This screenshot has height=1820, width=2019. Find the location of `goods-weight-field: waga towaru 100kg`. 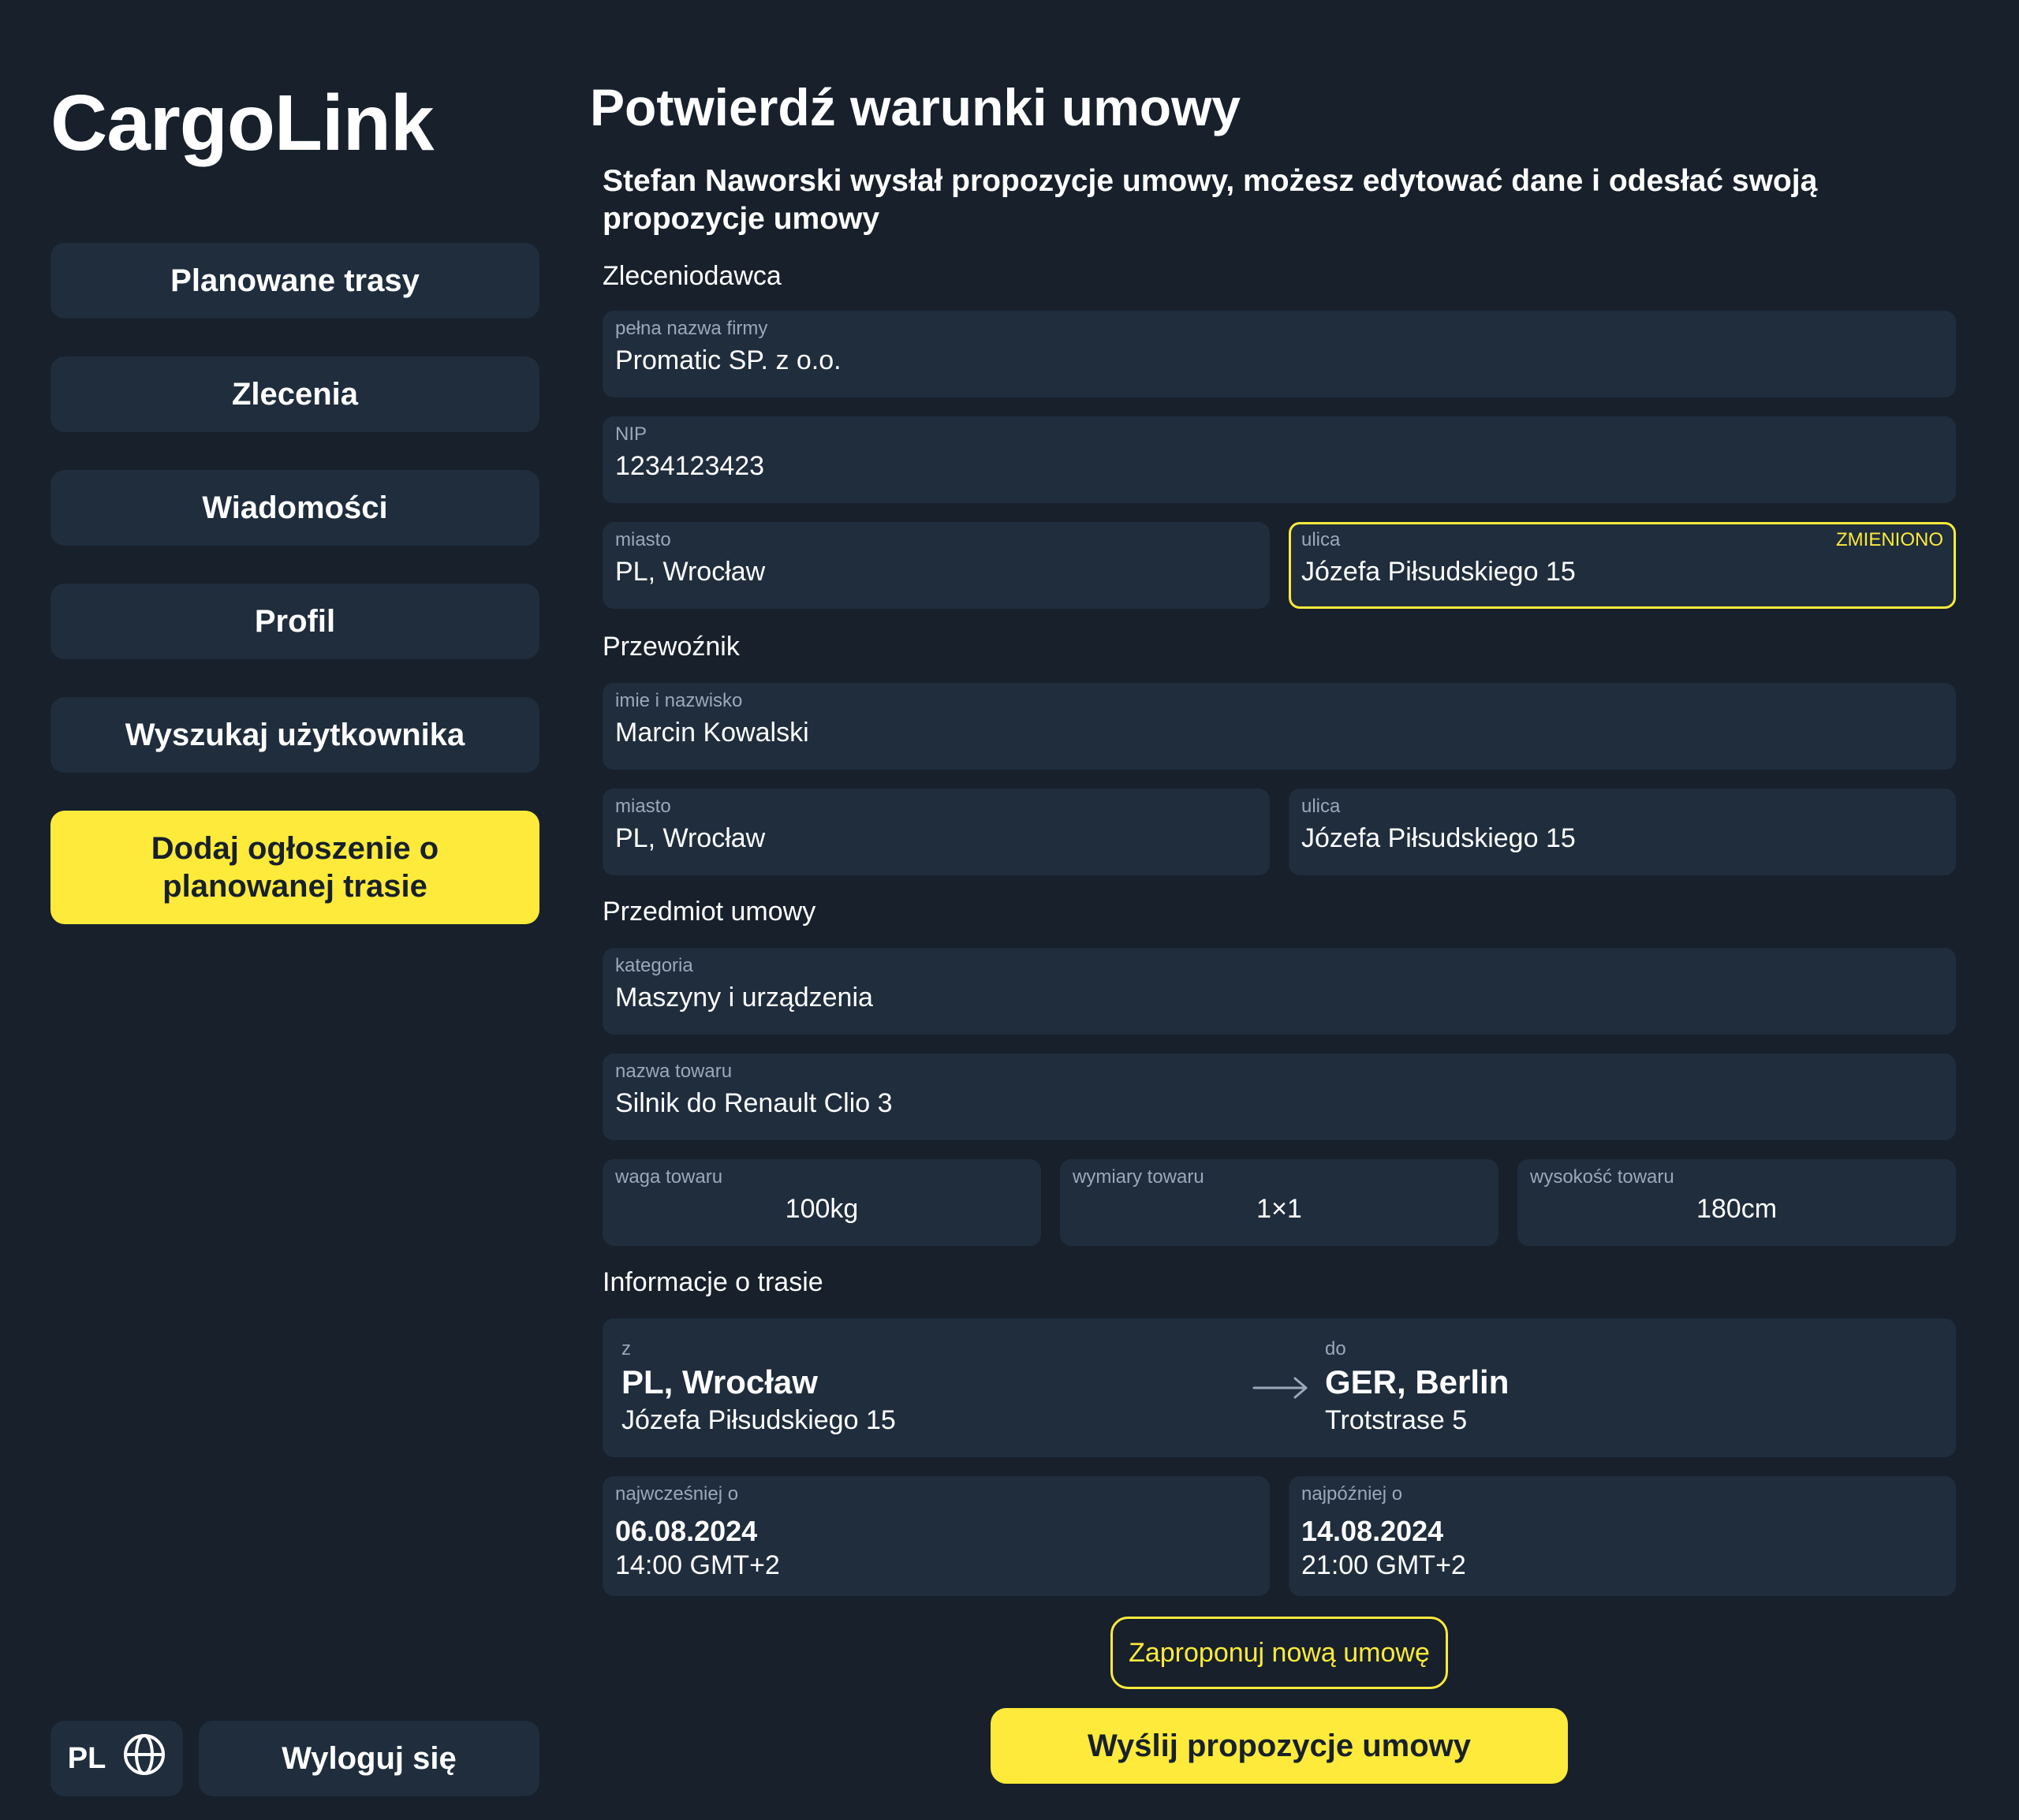

goods-weight-field: waga towaru 100kg is located at coordinates (822, 1202).